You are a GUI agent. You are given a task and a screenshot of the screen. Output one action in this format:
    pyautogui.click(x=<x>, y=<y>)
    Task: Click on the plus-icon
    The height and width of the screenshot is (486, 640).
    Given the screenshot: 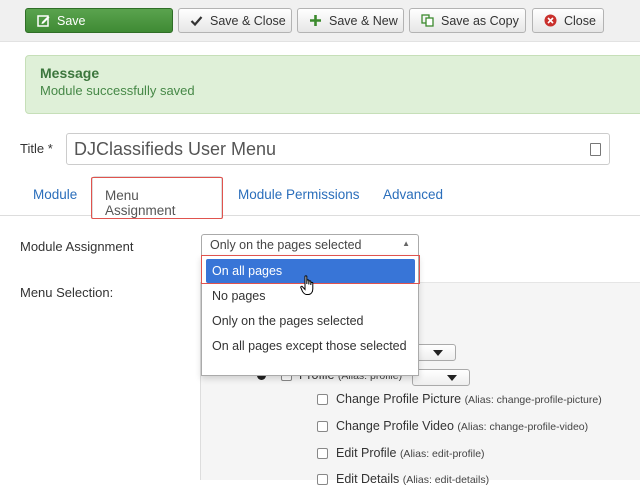 What is the action you would take?
    pyautogui.click(x=315, y=21)
    